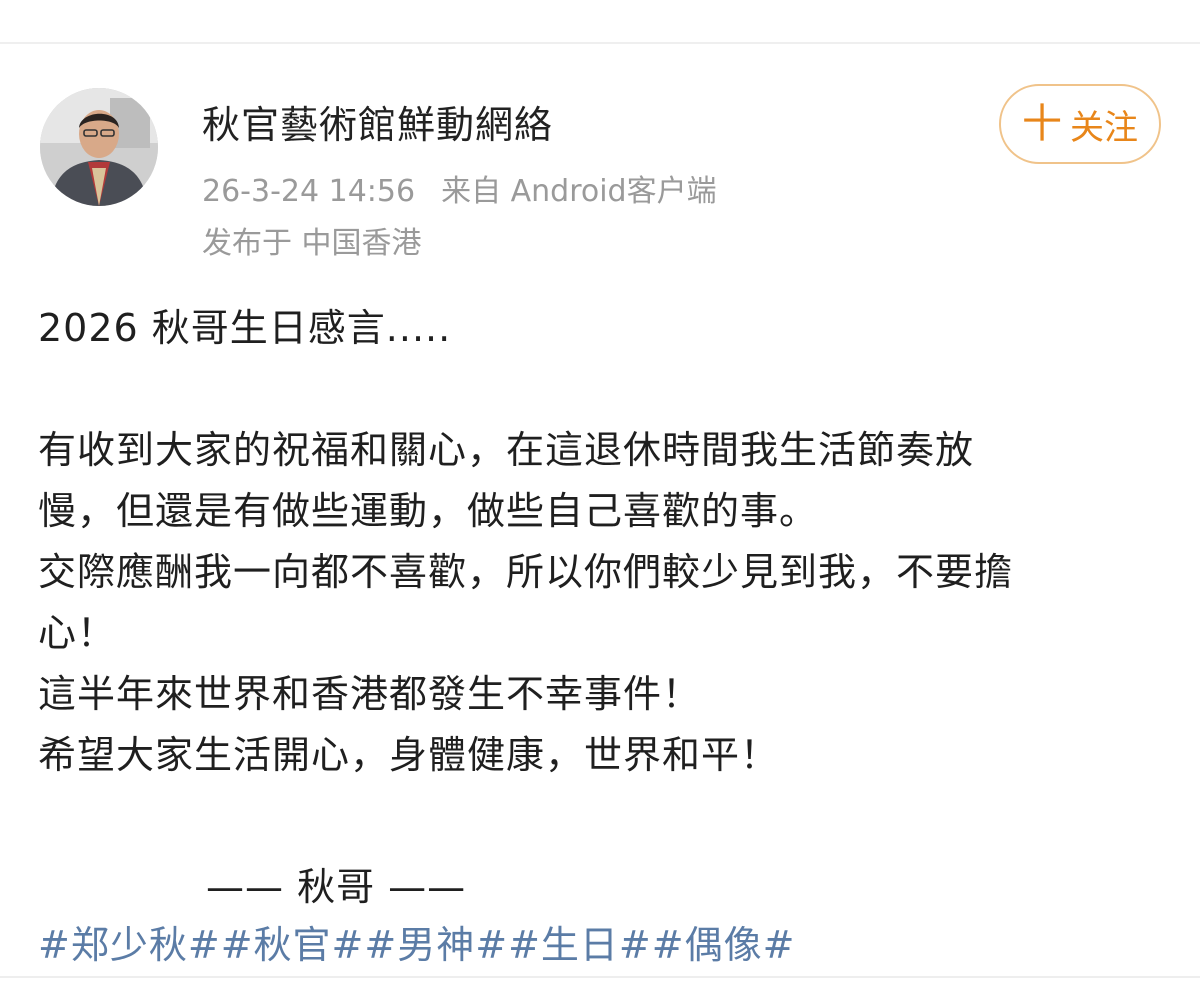 Image resolution: width=1200 pixels, height=997 pixels. I want to click on author-name: 秋官藝術館鮮動網絡, so click(377, 121).